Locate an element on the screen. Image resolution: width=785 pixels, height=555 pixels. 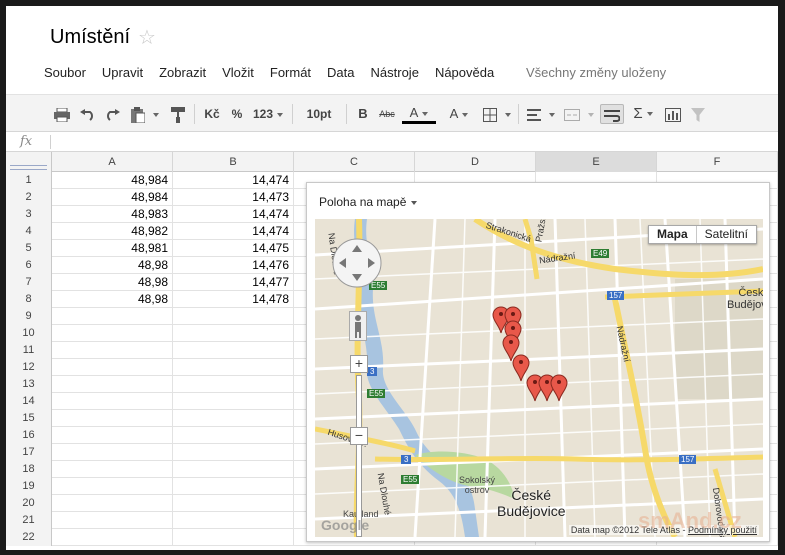
fill-color-button: A is located at coordinates (459, 114).